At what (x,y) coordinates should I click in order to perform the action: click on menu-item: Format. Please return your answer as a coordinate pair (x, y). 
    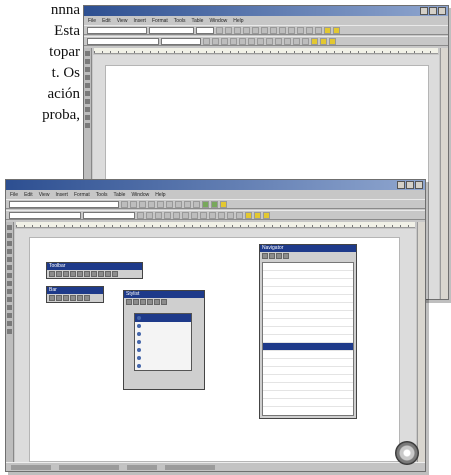
    Looking at the image, I should click on (82, 195).